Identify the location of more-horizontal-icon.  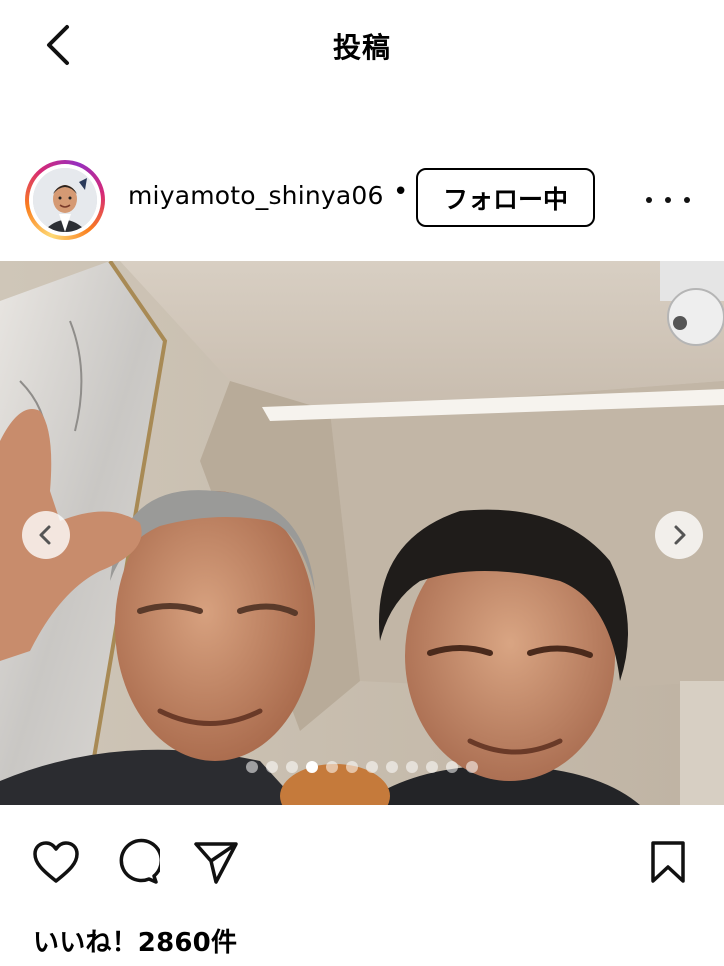
(649, 200).